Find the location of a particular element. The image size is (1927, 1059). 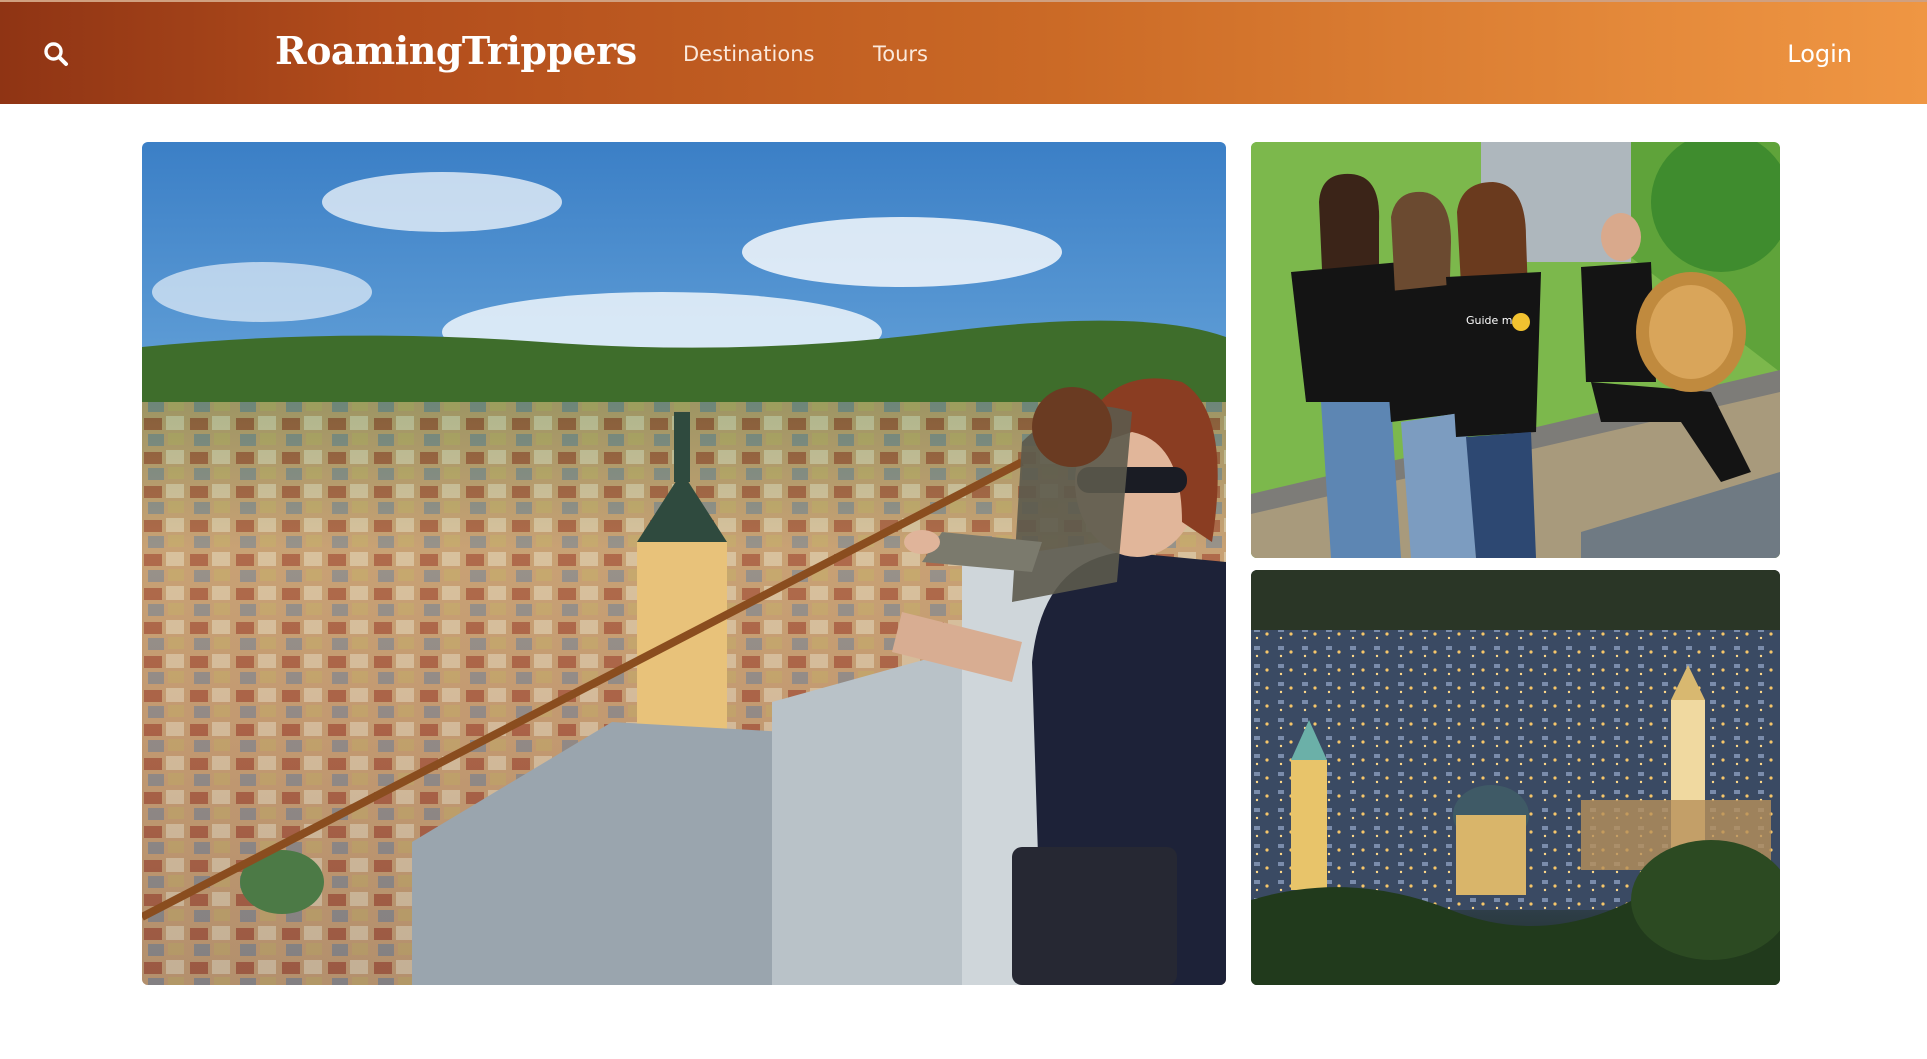

nav-link-destinations: Destinations is located at coordinates (748, 54).